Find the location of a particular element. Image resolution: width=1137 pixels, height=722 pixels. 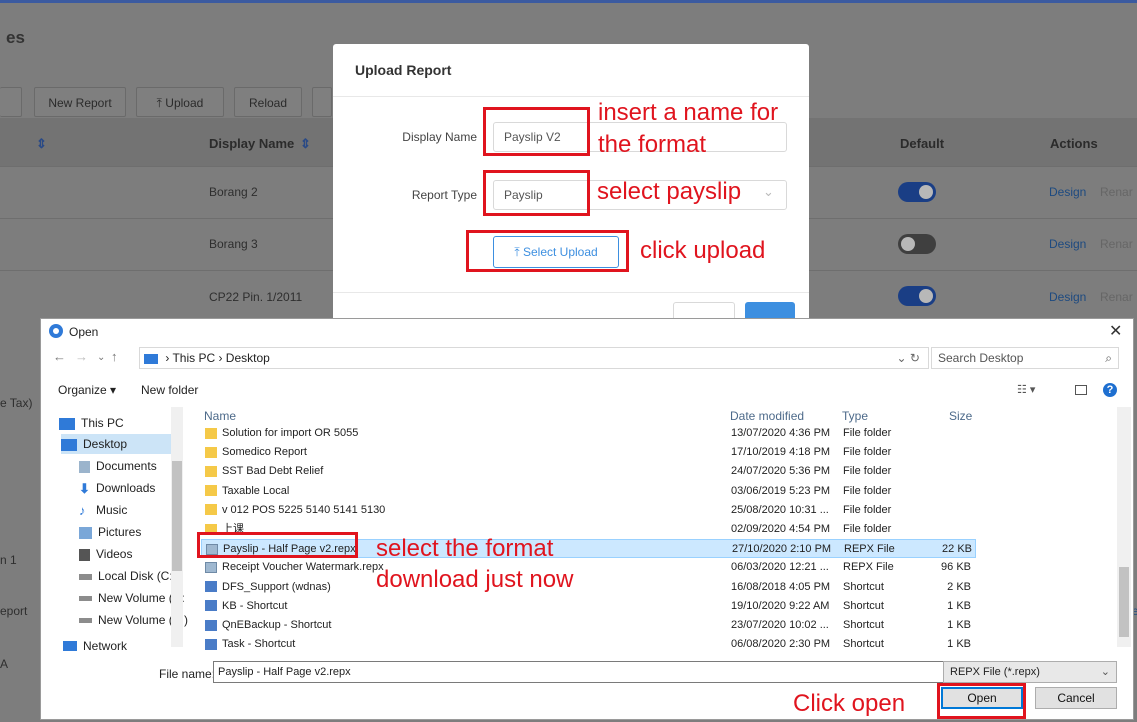

file-scrollbar is located at coordinates (1124, 527).